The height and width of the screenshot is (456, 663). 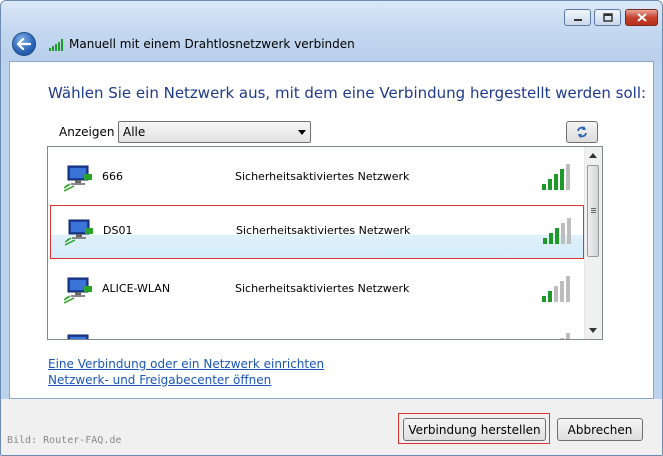 I want to click on chevron-down-icon, so click(x=302, y=132).